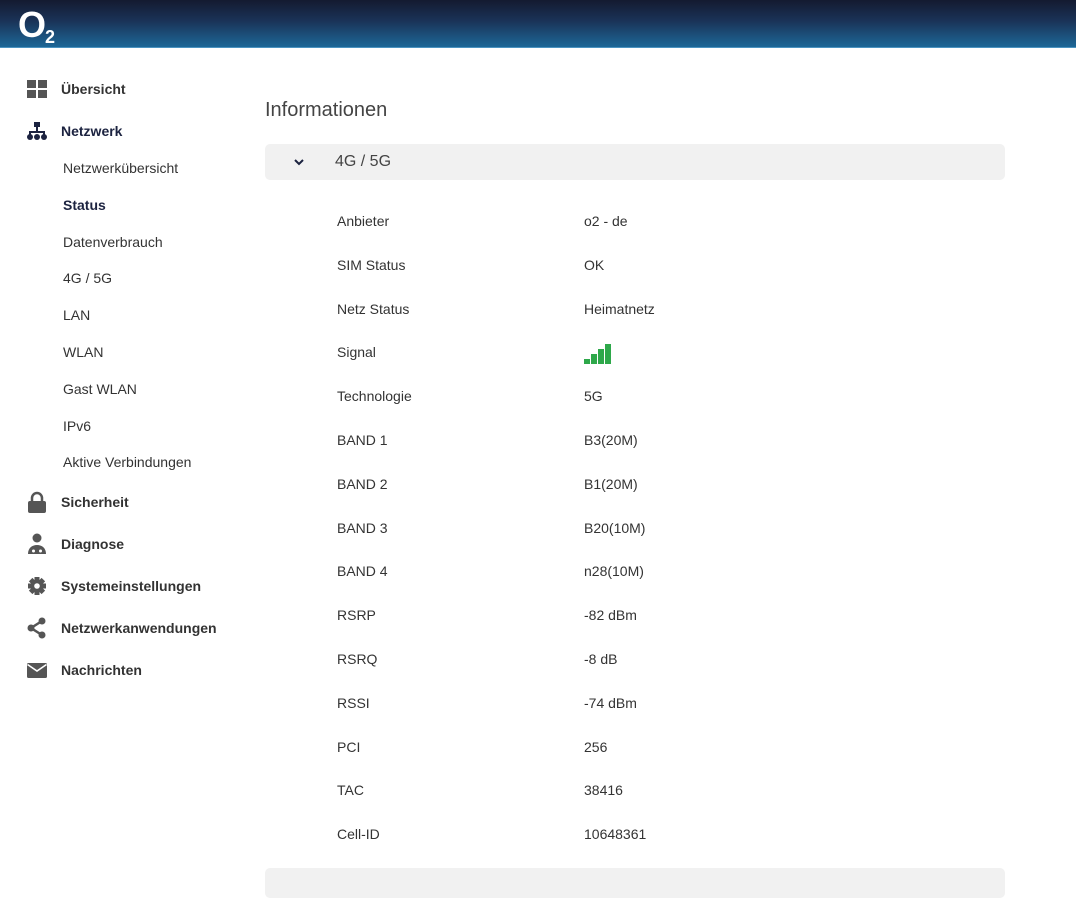 Image resolution: width=1076 pixels, height=898 pixels. Describe the element at coordinates (37, 131) in the screenshot. I see `network-icon` at that location.